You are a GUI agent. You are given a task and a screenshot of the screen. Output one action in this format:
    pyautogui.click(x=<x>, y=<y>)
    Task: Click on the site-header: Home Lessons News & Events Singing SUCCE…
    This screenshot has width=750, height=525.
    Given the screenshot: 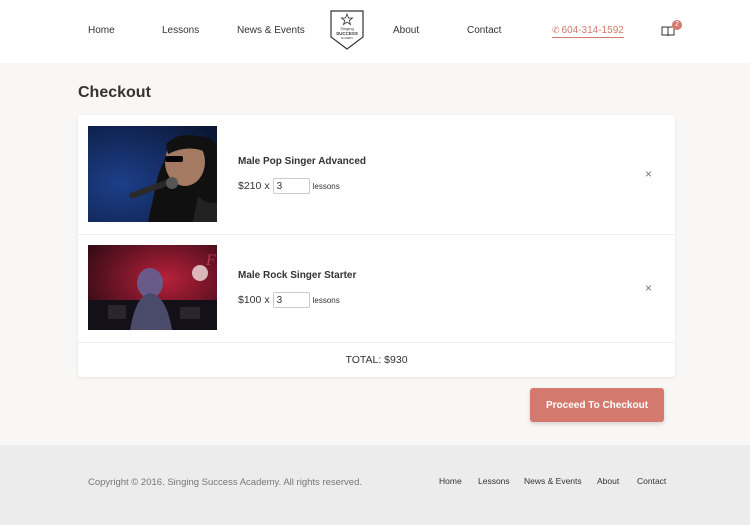 What is the action you would take?
    pyautogui.click(x=375, y=31)
    